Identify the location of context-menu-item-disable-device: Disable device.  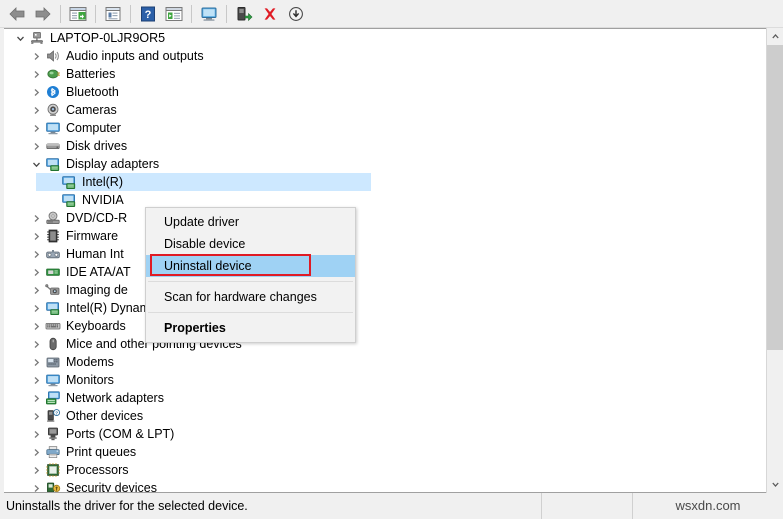
(250, 244).